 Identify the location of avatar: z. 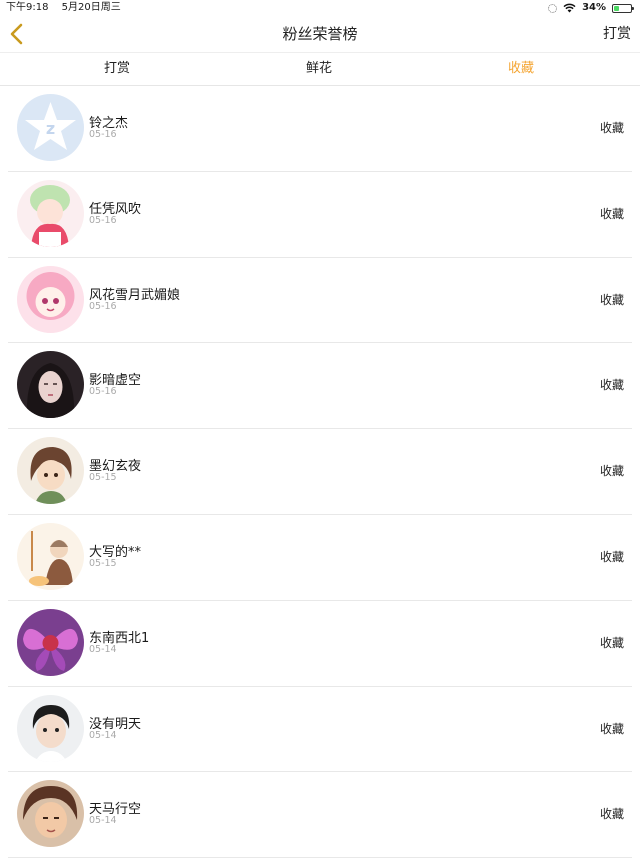
(50, 127).